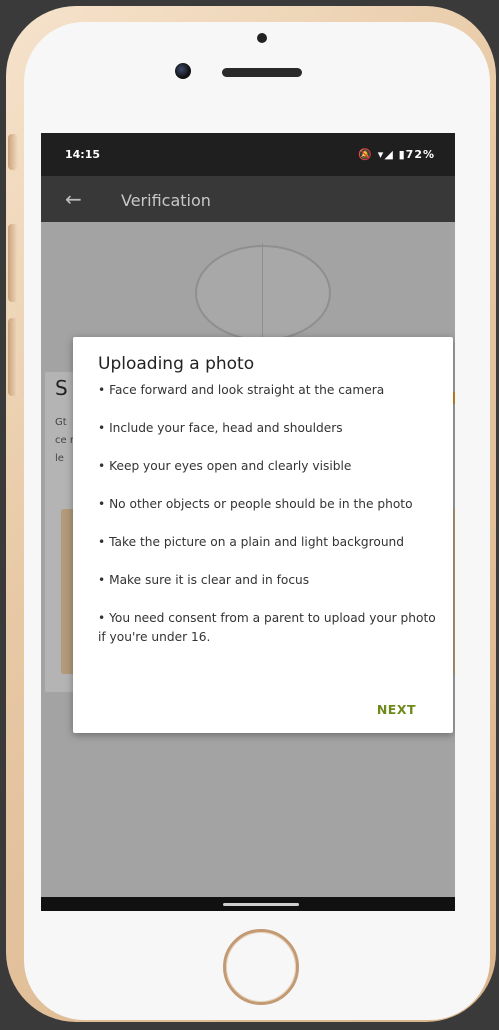  I want to click on status-icons: 🔕 ▾◢ ▮72%, so click(396, 154).